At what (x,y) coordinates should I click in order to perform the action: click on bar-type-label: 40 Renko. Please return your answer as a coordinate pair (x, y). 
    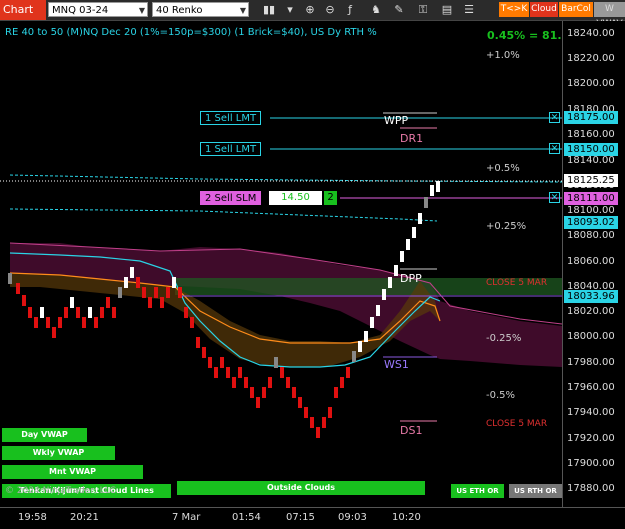
    Looking at the image, I should click on (179, 10).